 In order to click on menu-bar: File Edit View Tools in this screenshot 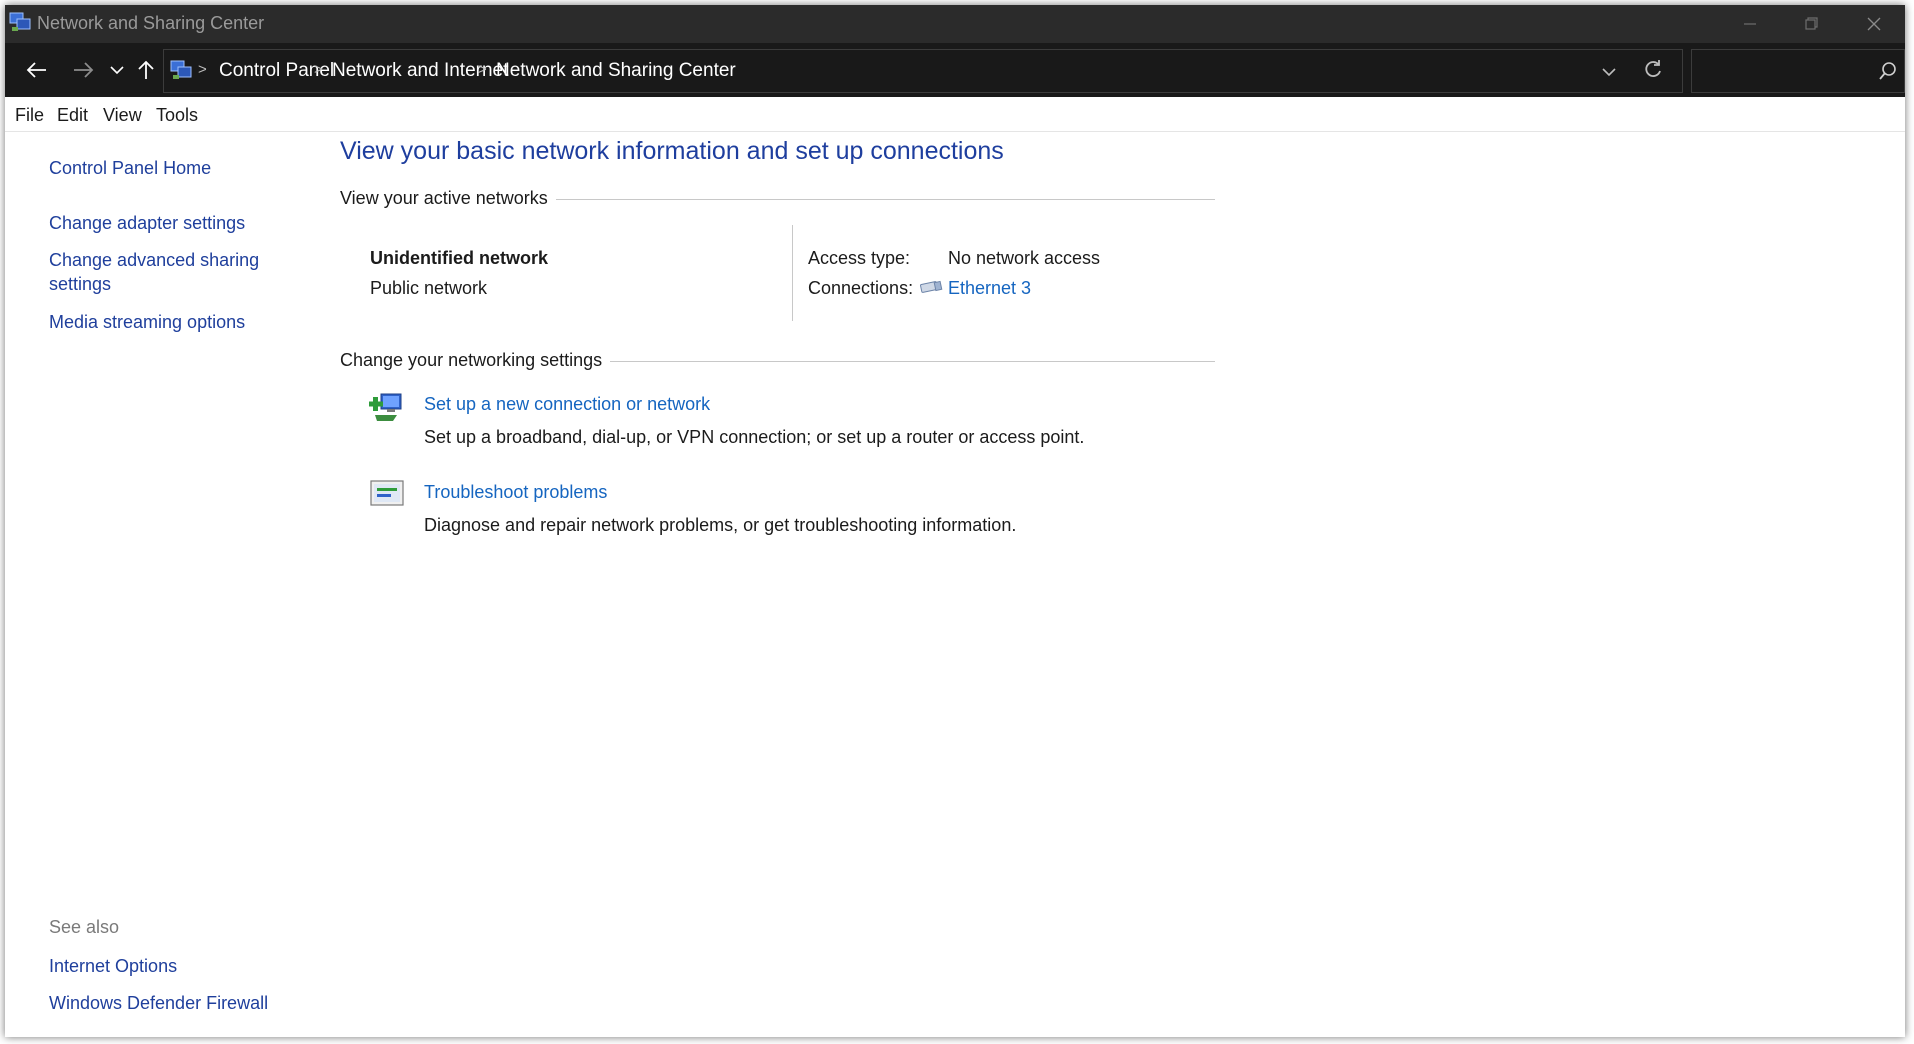, I will do `click(955, 114)`.